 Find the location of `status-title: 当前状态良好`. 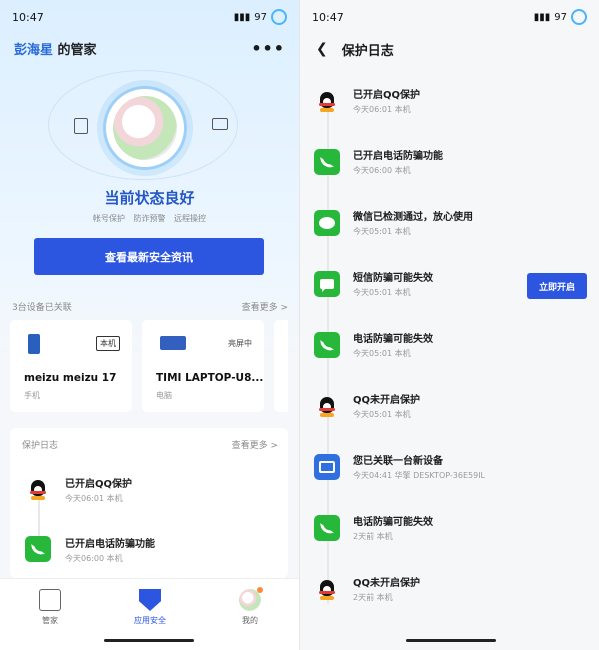

status-title: 当前状态良好 is located at coordinates (149, 198).